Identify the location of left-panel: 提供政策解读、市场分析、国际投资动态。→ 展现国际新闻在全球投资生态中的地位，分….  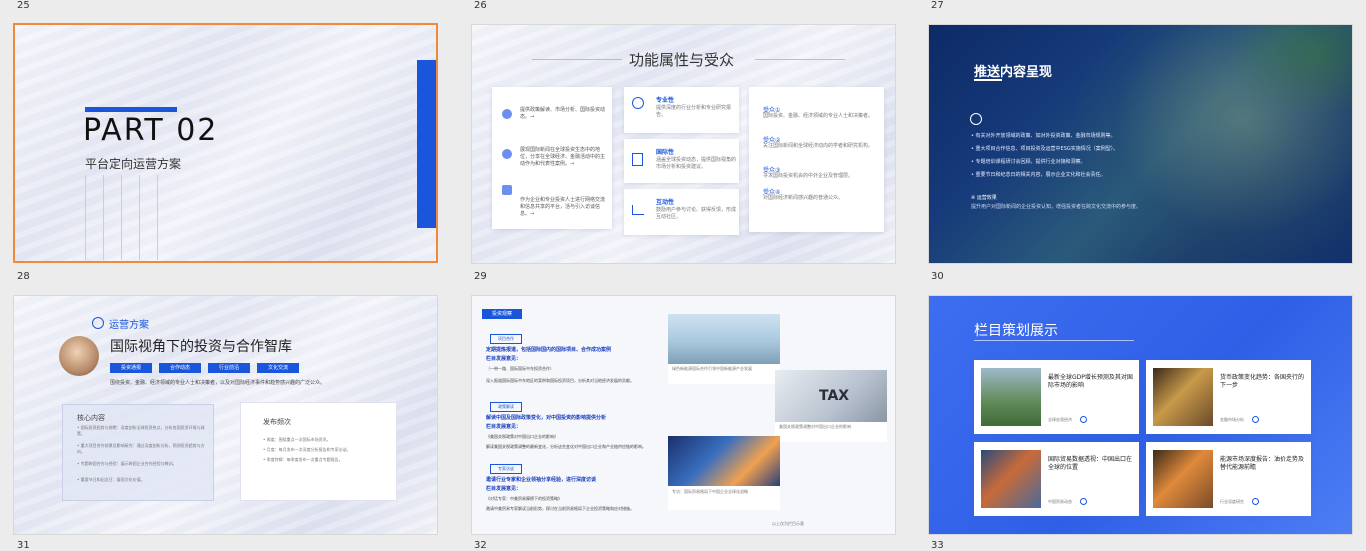
(552, 158).